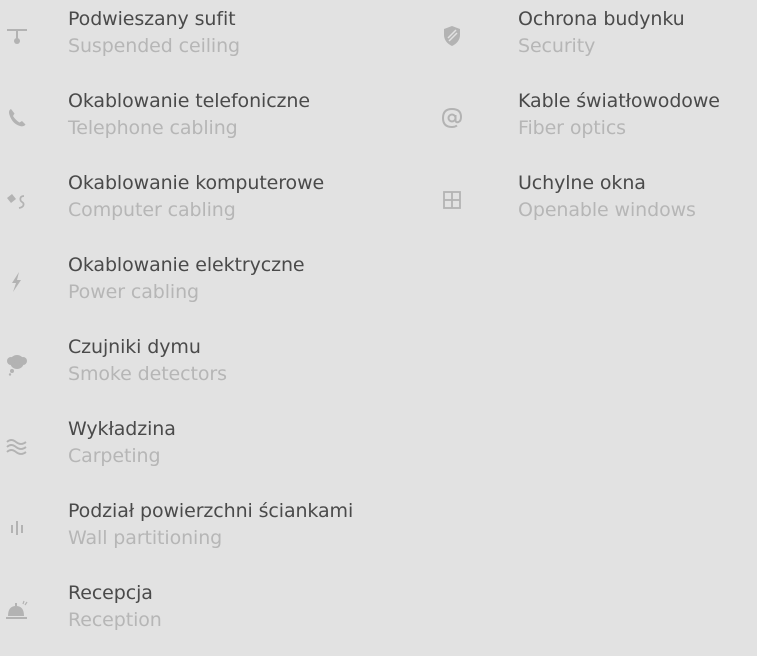 The image size is (757, 656). What do you see at coordinates (154, 46) in the screenshot?
I see `feature-label-en: Suspended ceiling` at bounding box center [154, 46].